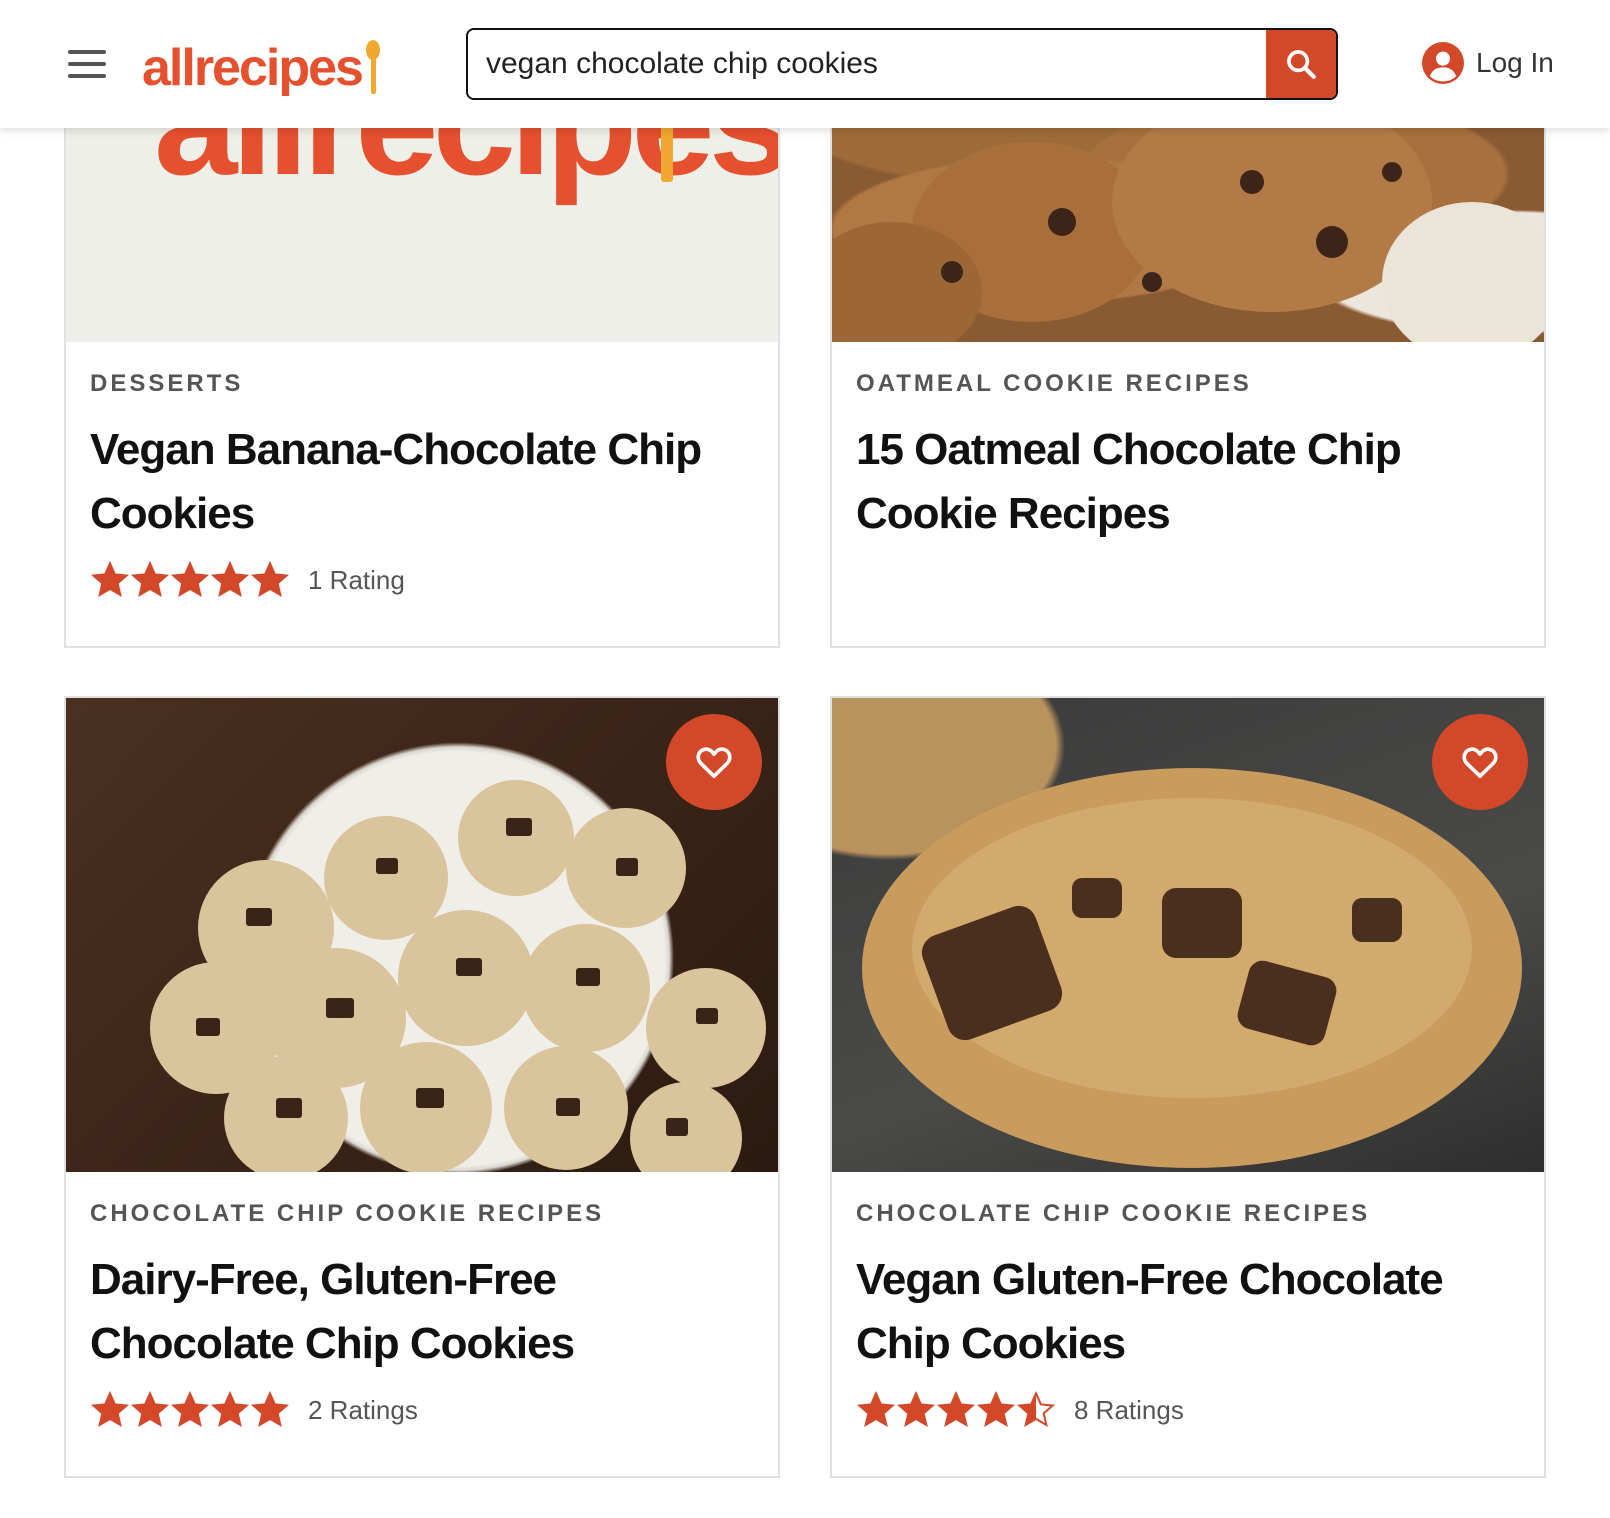  Describe the element at coordinates (422, 482) in the screenshot. I see `card-title: Vegan Banana-Chocolate Chip Cookies` at that location.